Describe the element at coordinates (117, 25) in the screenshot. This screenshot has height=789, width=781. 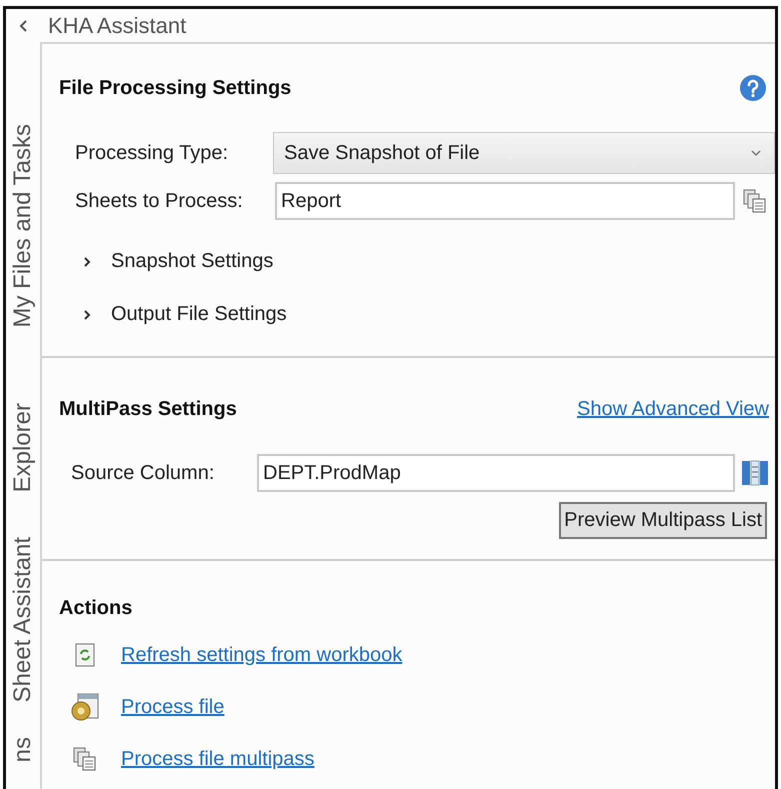
I see `panel-title: KHA Assistant` at that location.